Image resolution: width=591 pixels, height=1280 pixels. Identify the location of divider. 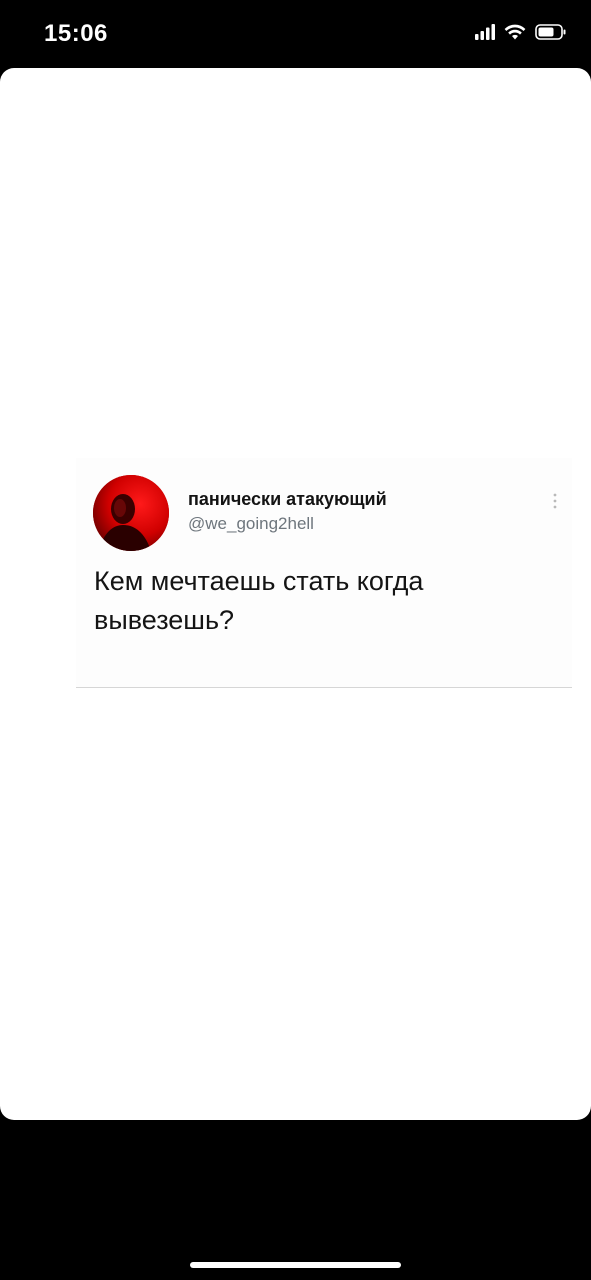
(324, 687).